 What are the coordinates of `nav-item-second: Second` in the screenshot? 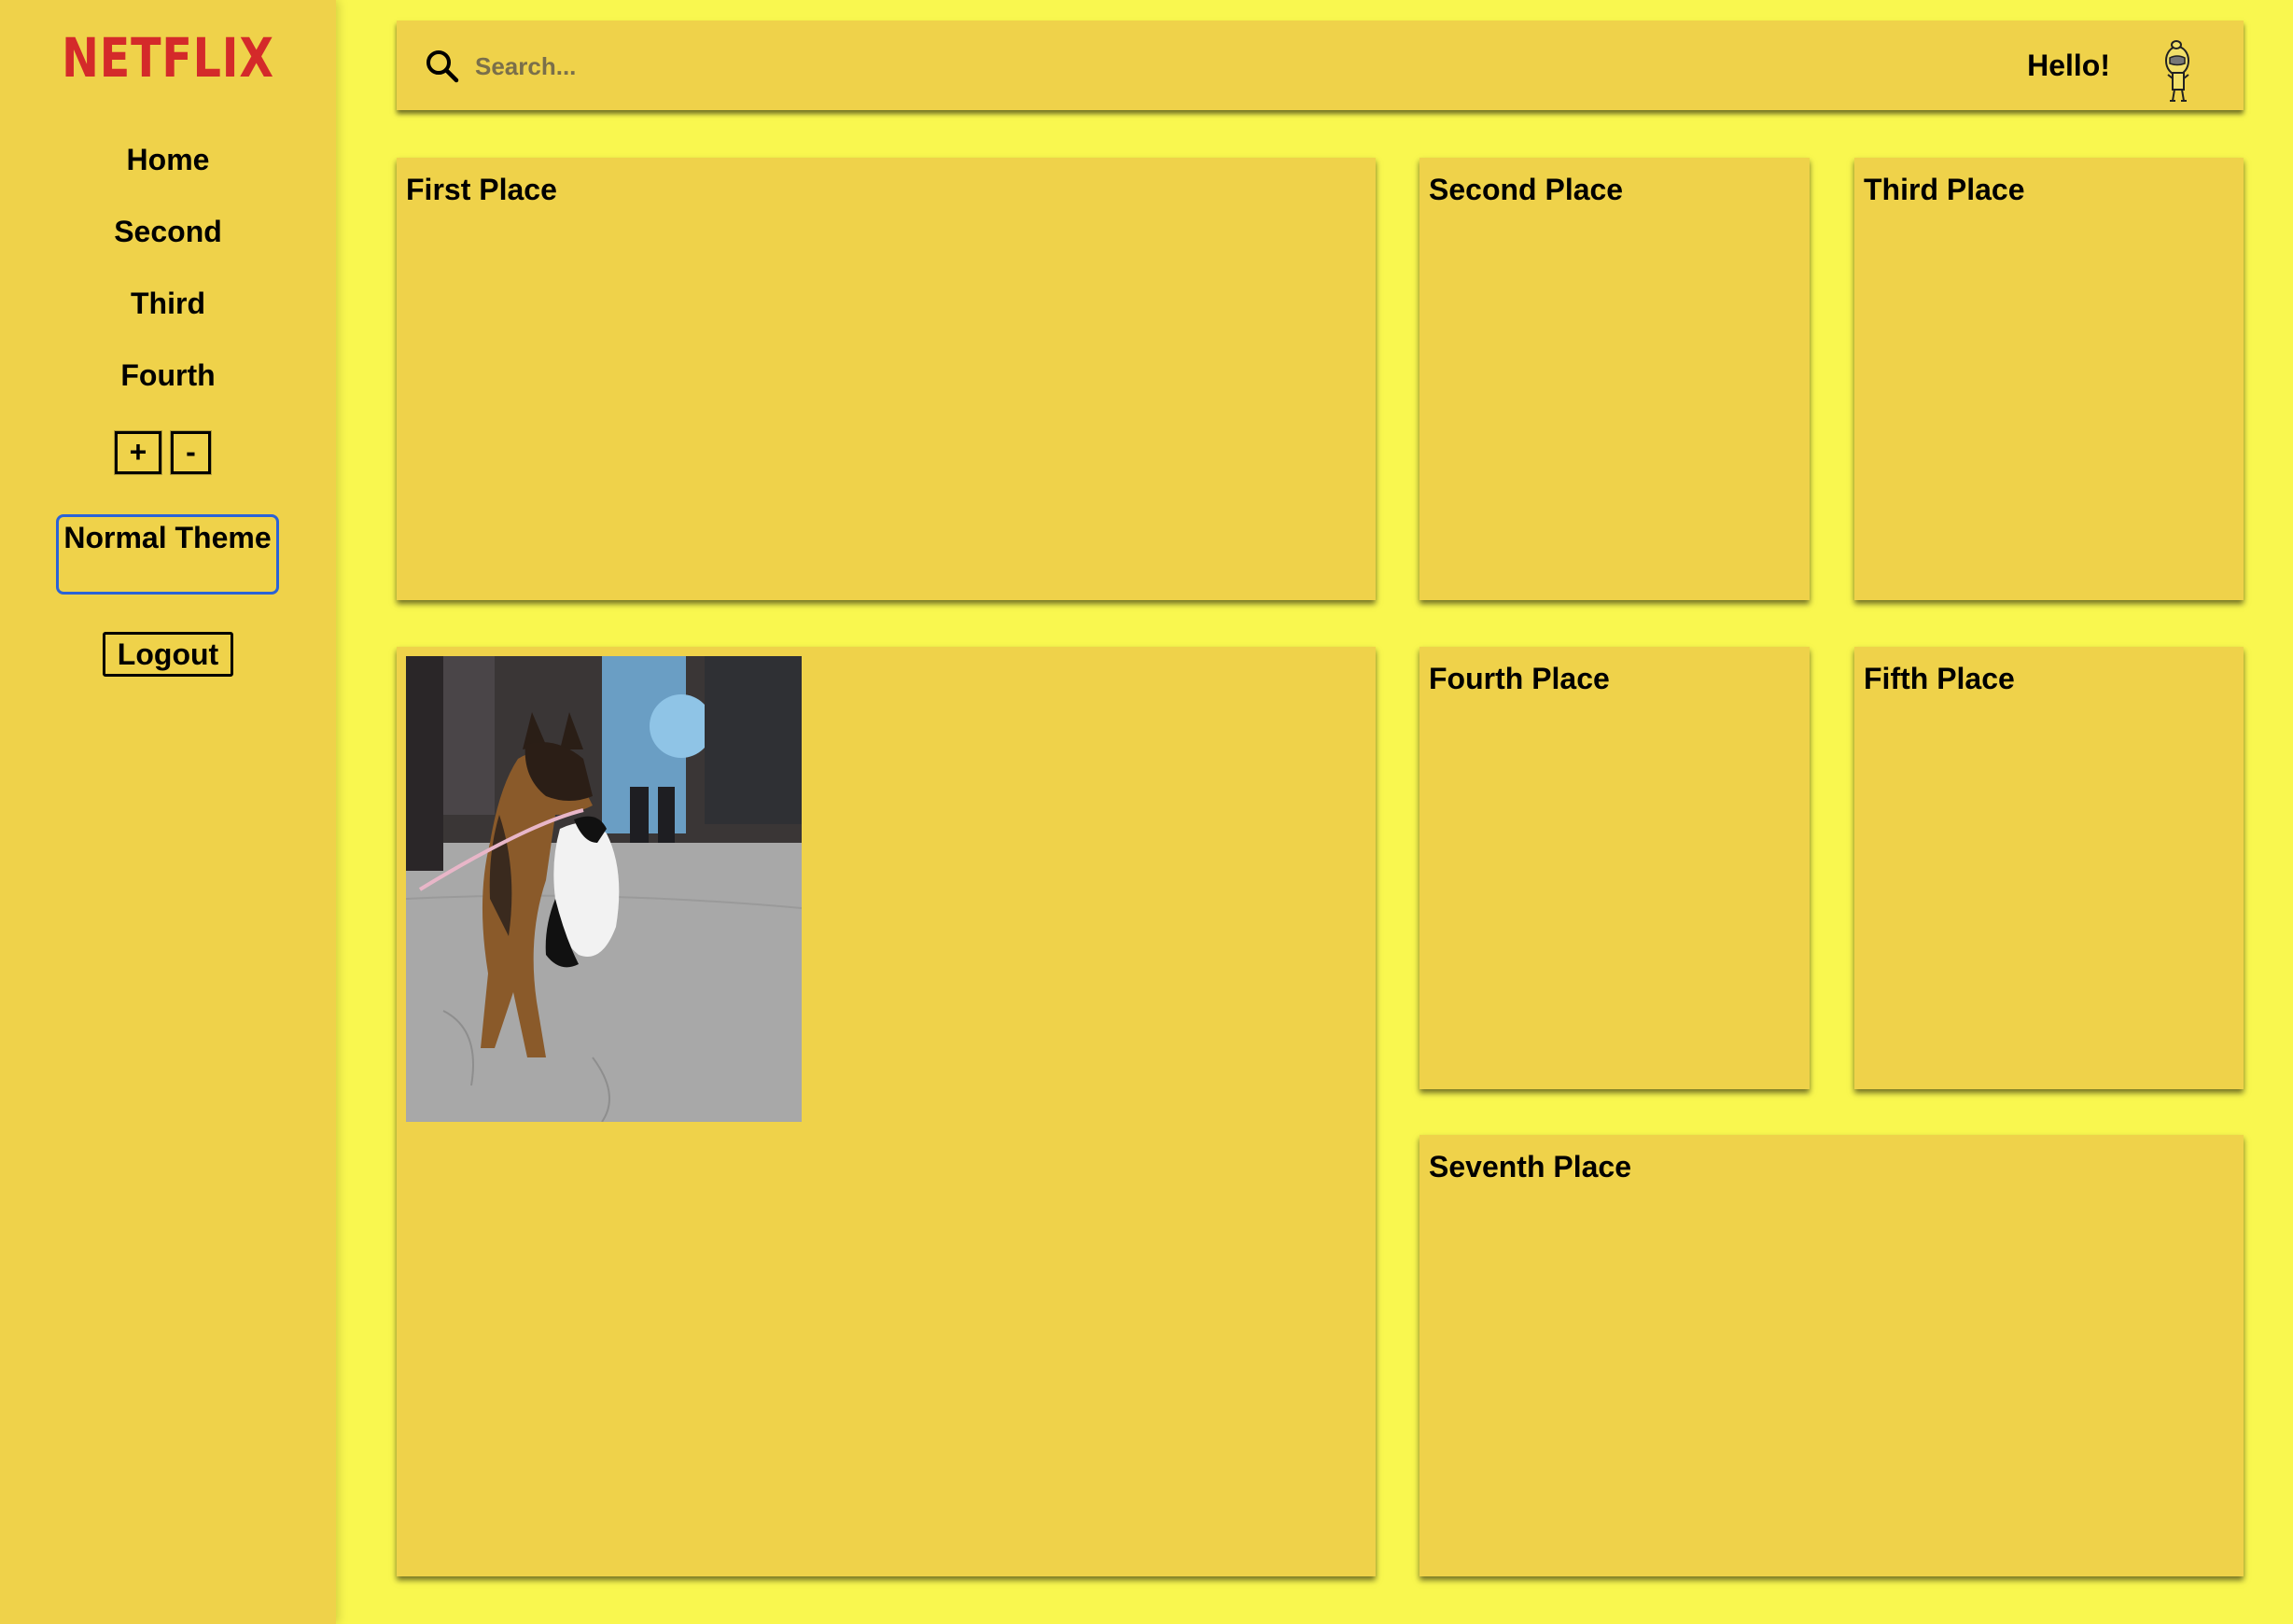 It's located at (168, 232).